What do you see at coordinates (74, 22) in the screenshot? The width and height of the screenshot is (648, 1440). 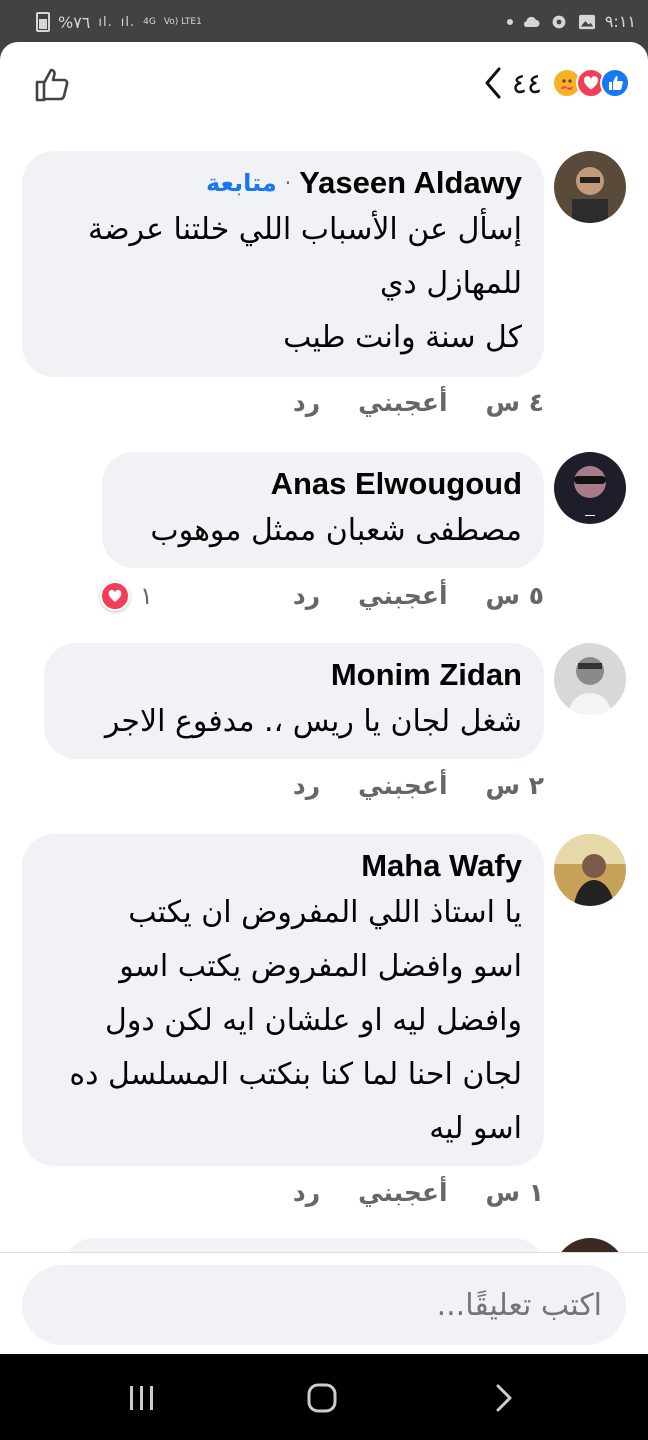 I see `battery-percent: %٧٦` at bounding box center [74, 22].